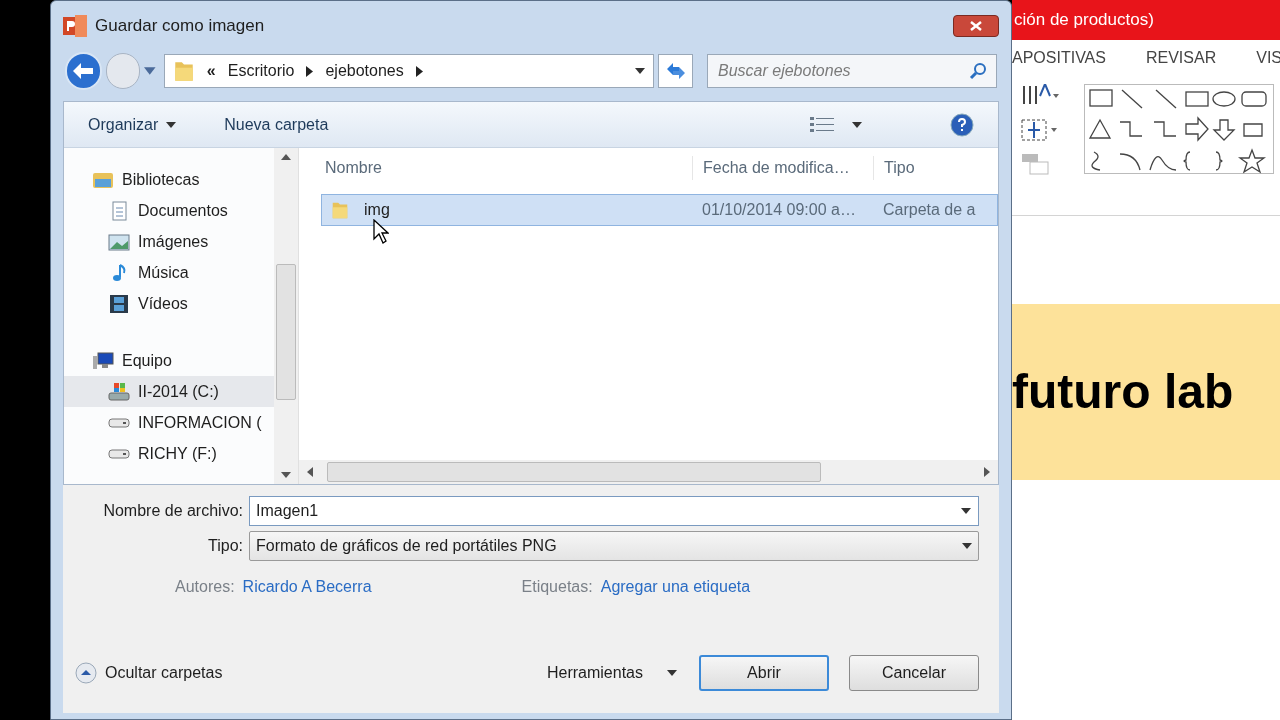  I want to click on back-button, so click(83, 71).